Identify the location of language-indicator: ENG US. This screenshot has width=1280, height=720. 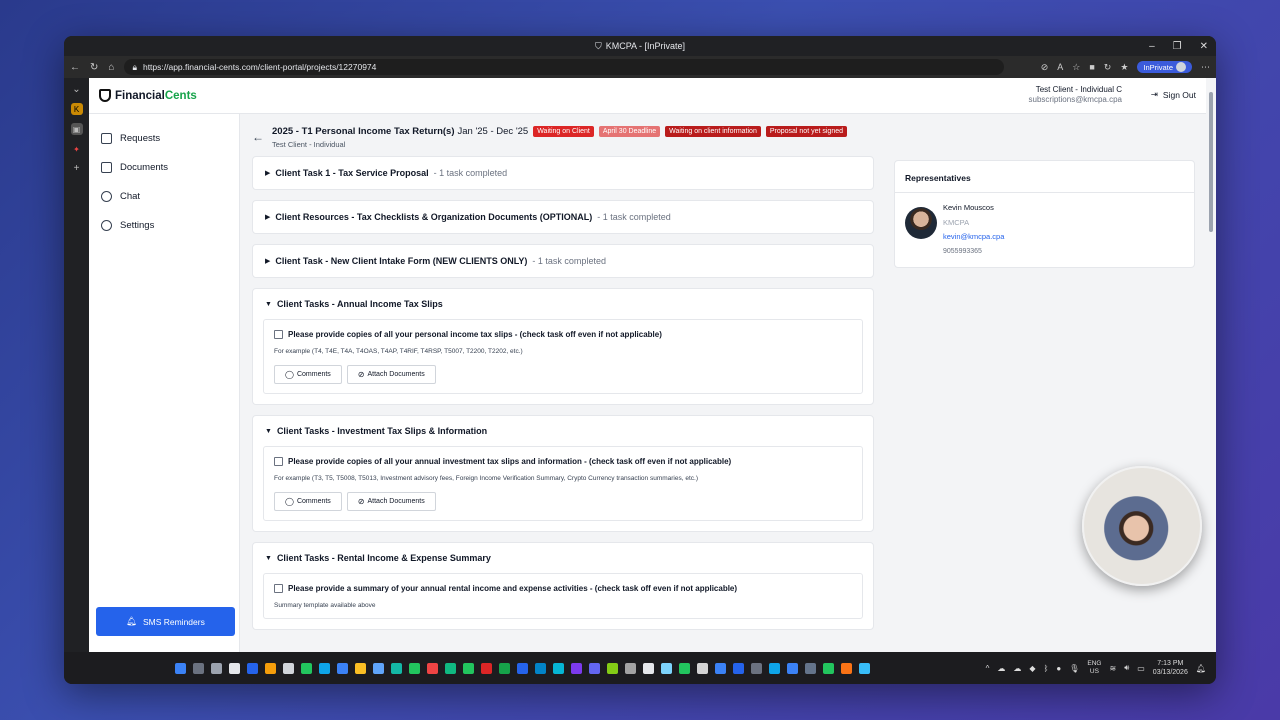
(1094, 668).